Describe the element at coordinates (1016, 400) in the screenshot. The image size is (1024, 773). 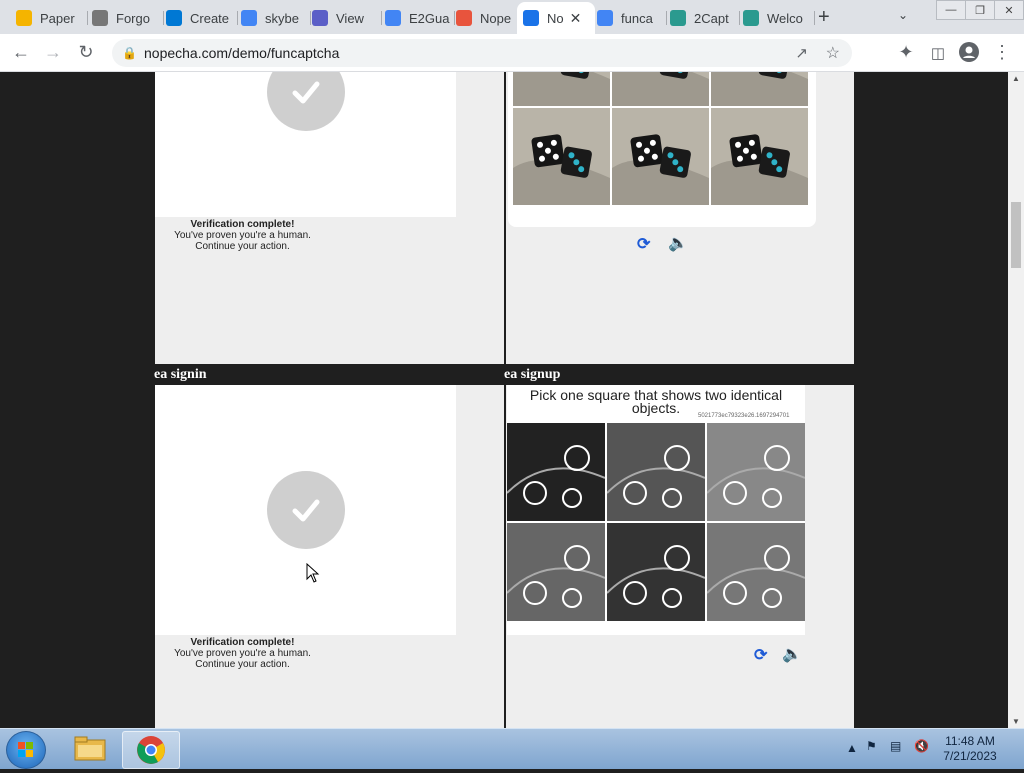
I see `page-scrollbar: ▲ ▼` at that location.